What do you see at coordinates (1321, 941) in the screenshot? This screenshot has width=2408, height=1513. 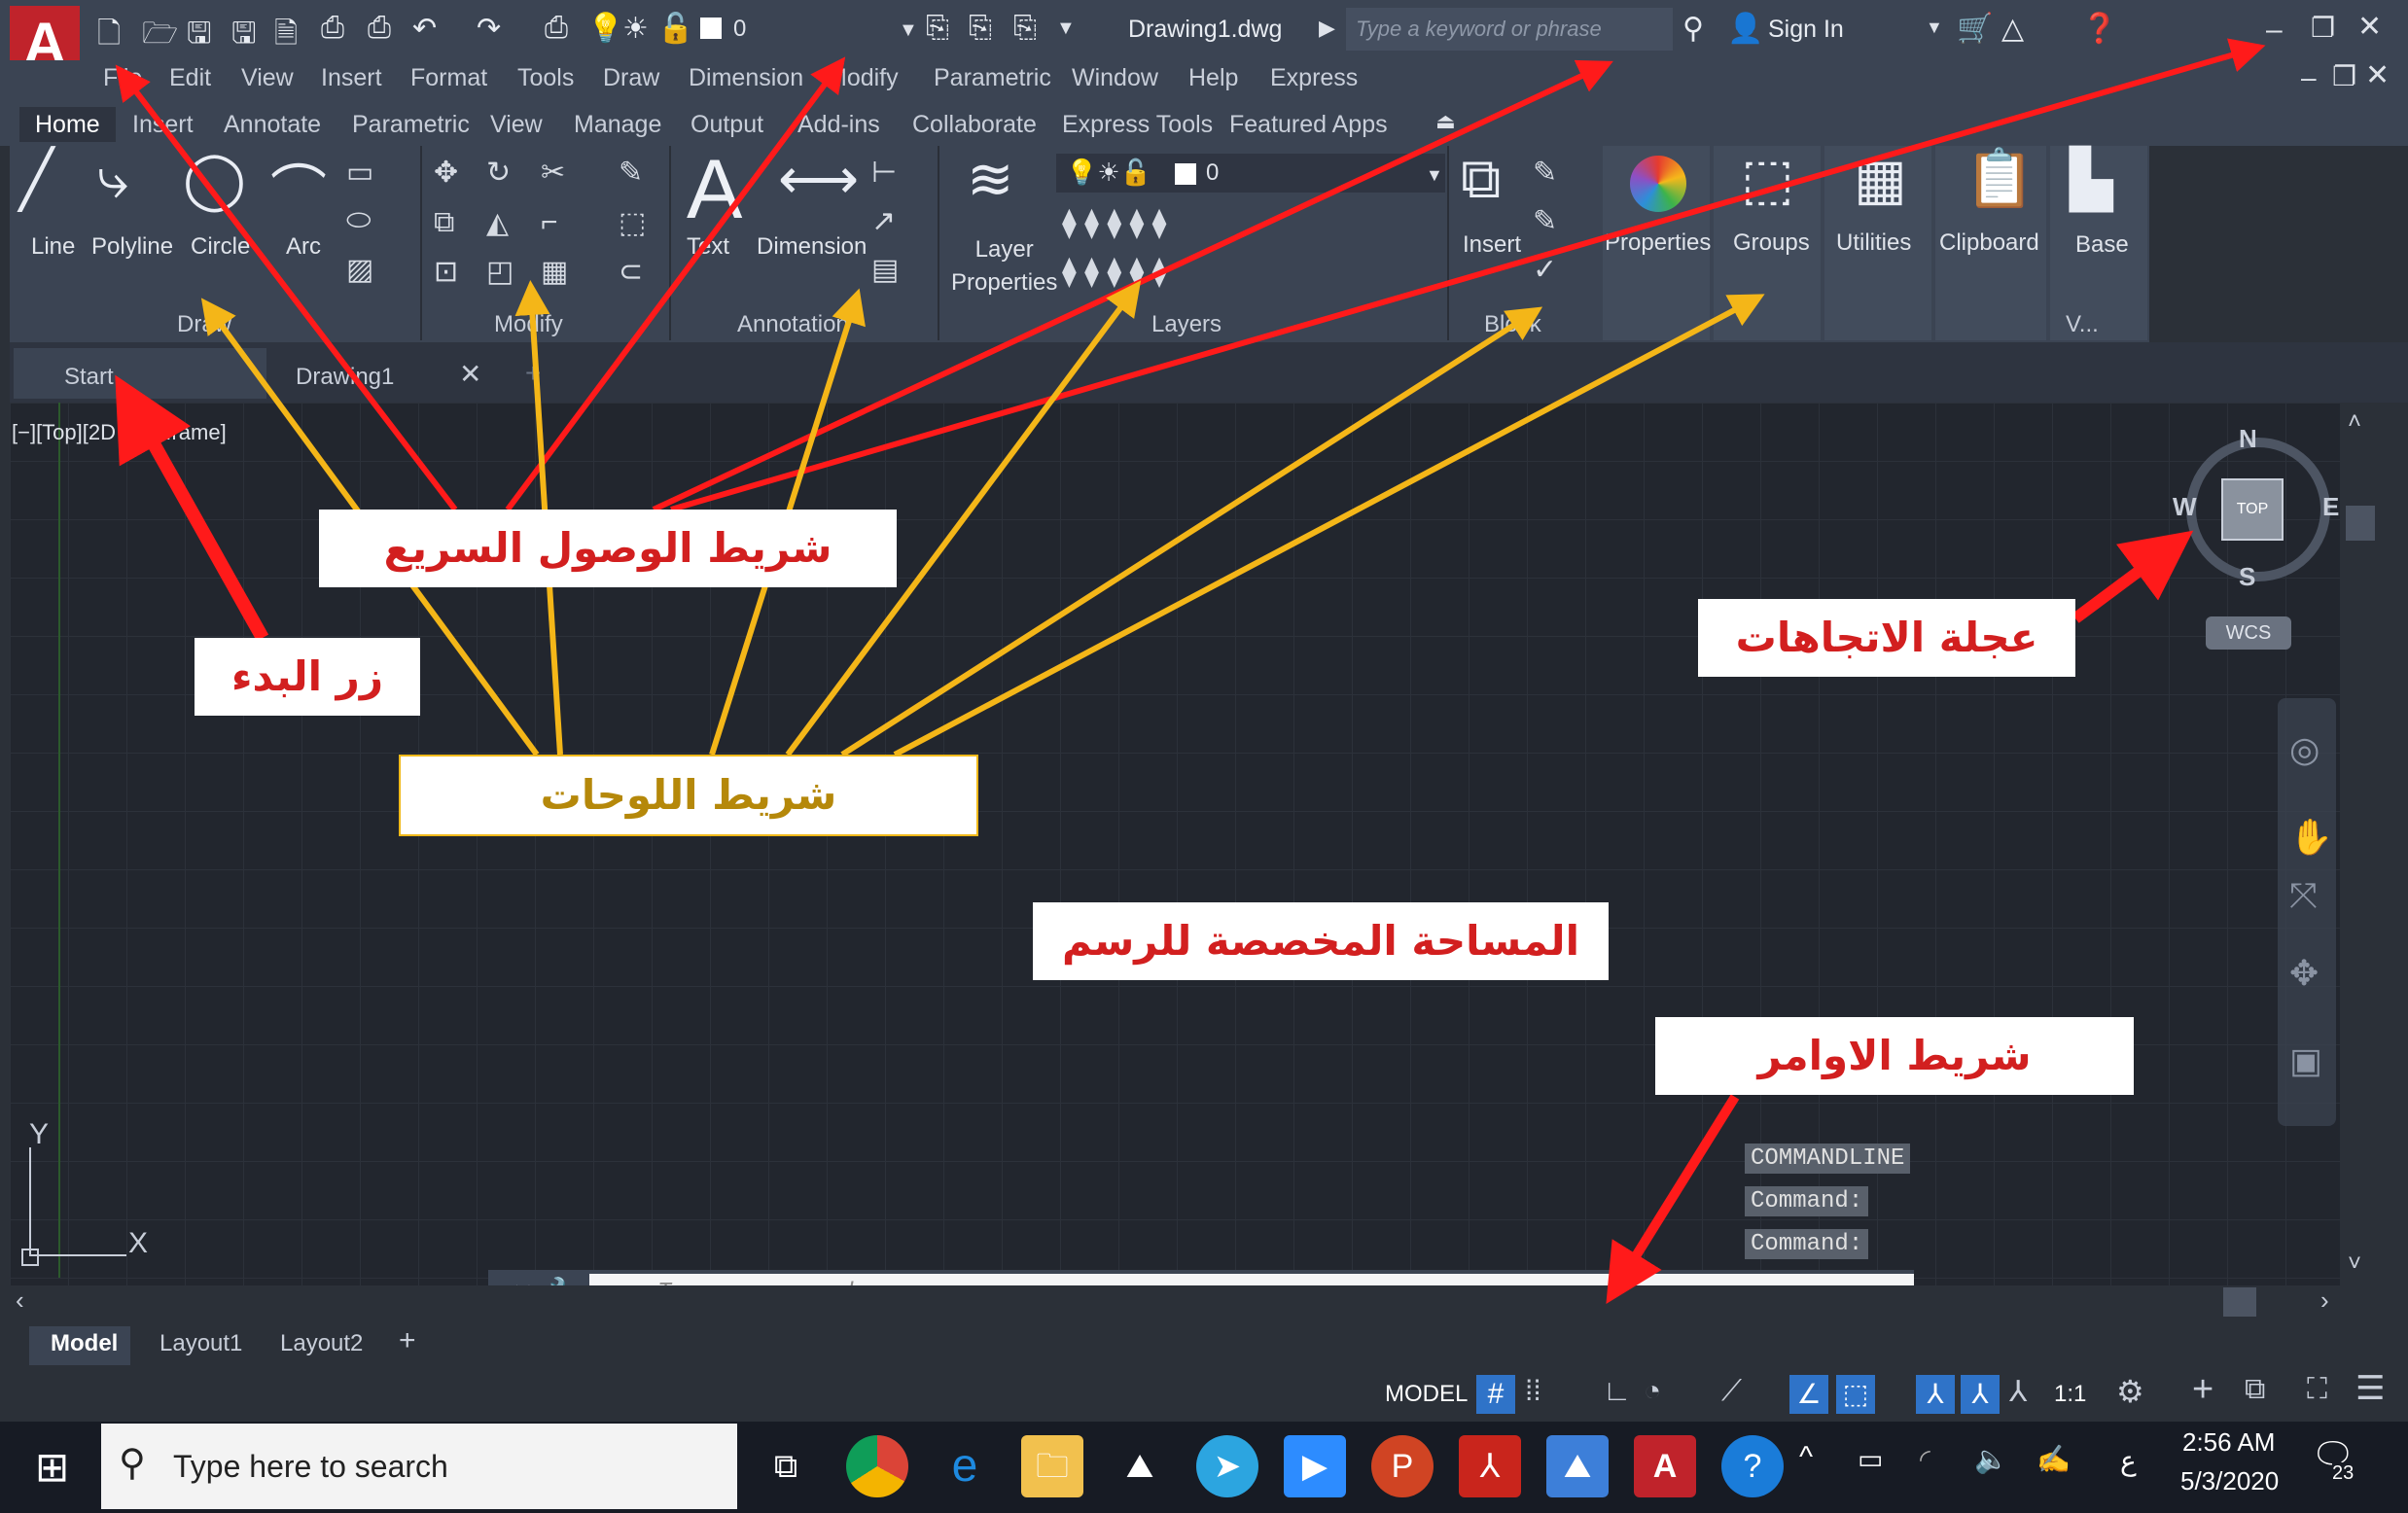 I see `drawing-area-annotation: المساحة المخصصة للرسم` at bounding box center [1321, 941].